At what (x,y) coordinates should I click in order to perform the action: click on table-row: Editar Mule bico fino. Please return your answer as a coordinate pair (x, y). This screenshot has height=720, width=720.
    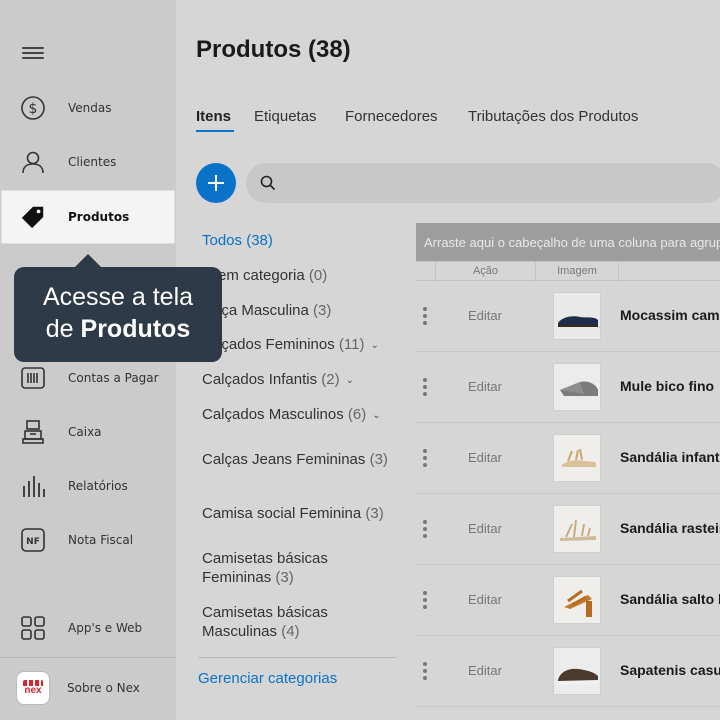
    Looking at the image, I should click on (568, 387).